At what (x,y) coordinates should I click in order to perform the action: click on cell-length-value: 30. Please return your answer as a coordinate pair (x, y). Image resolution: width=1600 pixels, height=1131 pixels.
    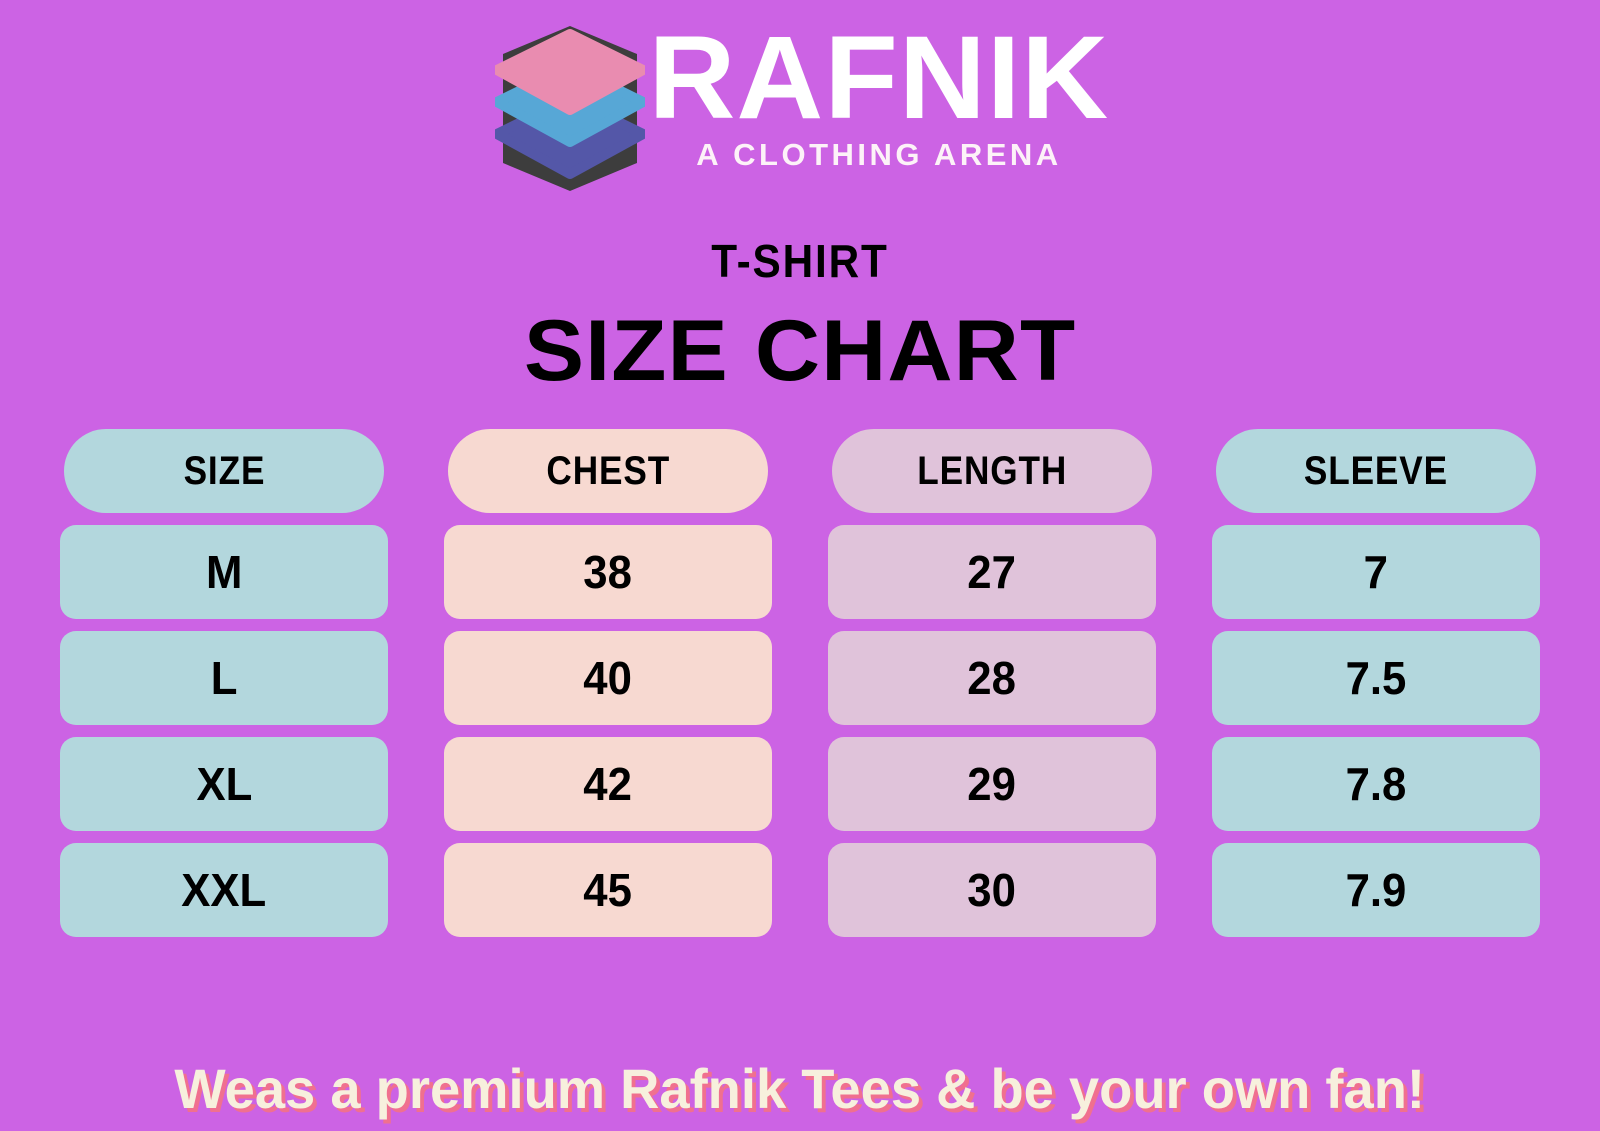
    Looking at the image, I should click on (992, 890).